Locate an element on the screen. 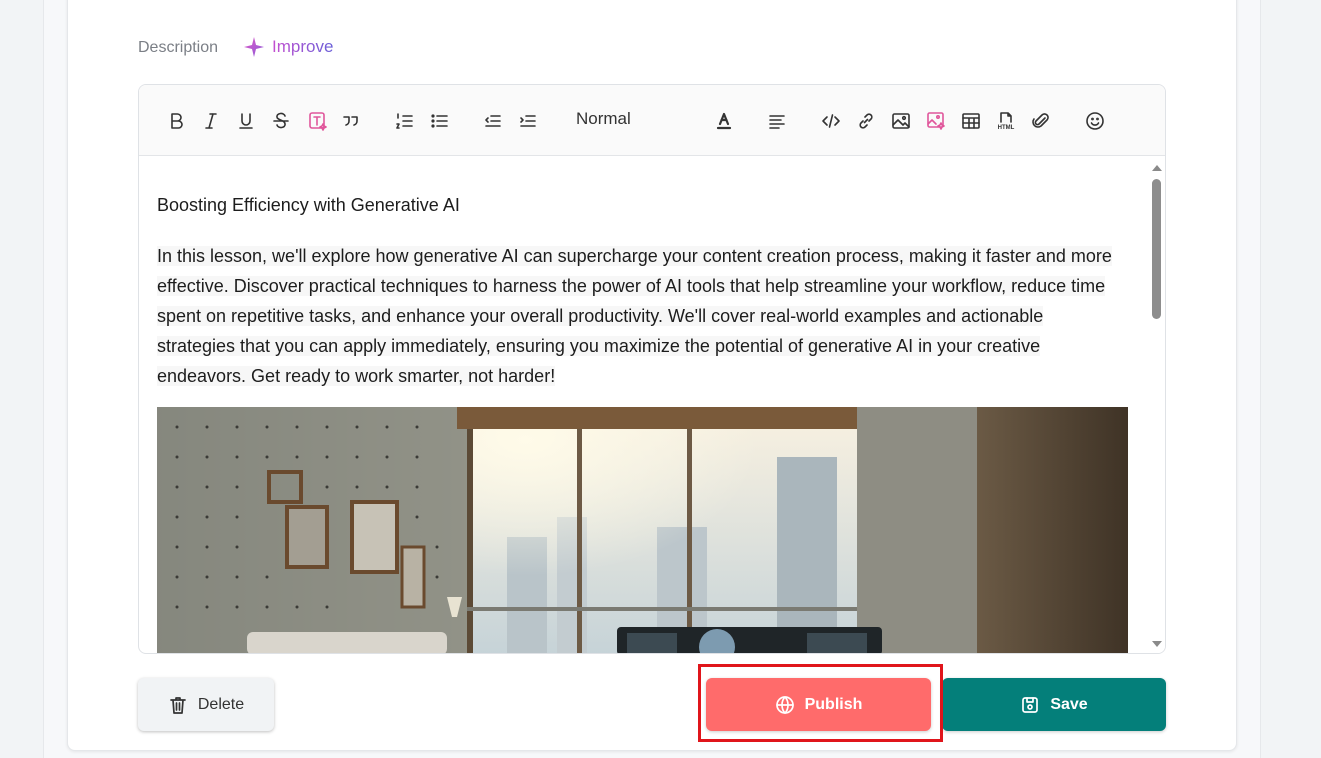  improve-button: Improve is located at coordinates (287, 47).